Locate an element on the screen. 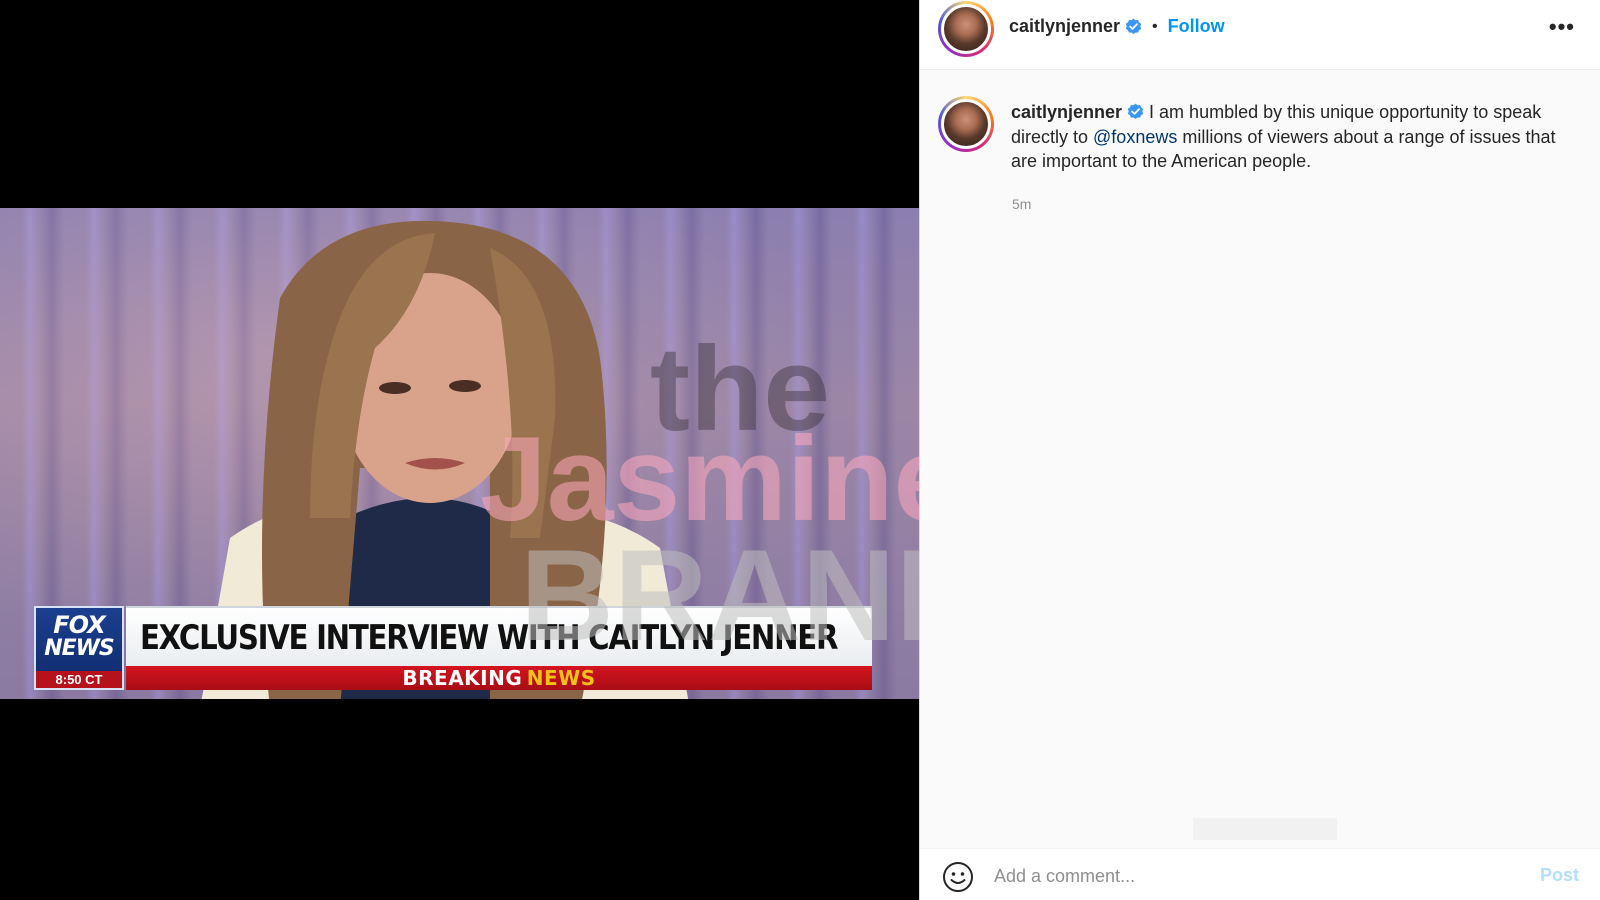  fox-news-logo: FOX NEWS 8:50 CT is located at coordinates (79, 648).